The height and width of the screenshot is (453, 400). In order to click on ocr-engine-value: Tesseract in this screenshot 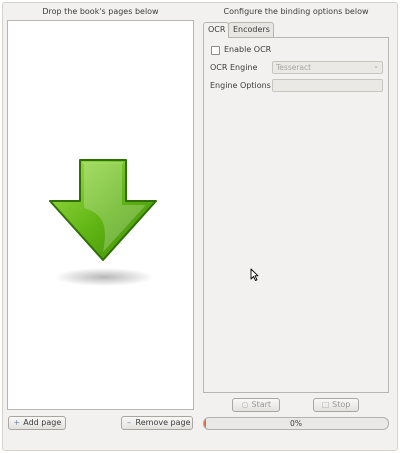, I will do `click(294, 67)`.